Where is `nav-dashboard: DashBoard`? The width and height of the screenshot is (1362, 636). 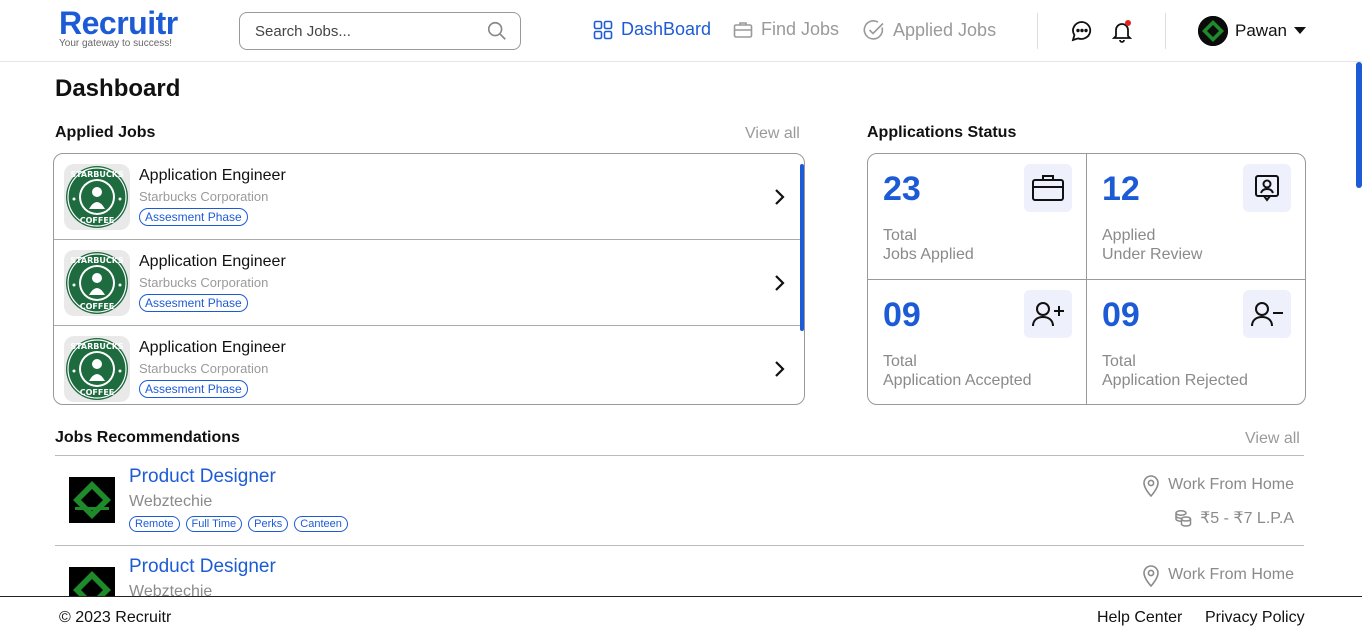
nav-dashboard: DashBoard is located at coordinates (652, 29).